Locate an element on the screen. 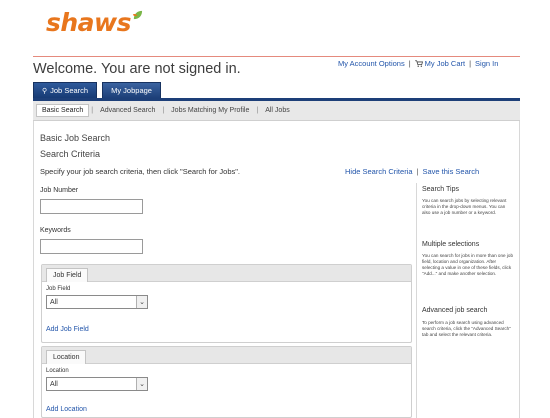  tab-my-jobpage: My Jobpage is located at coordinates (131, 90).